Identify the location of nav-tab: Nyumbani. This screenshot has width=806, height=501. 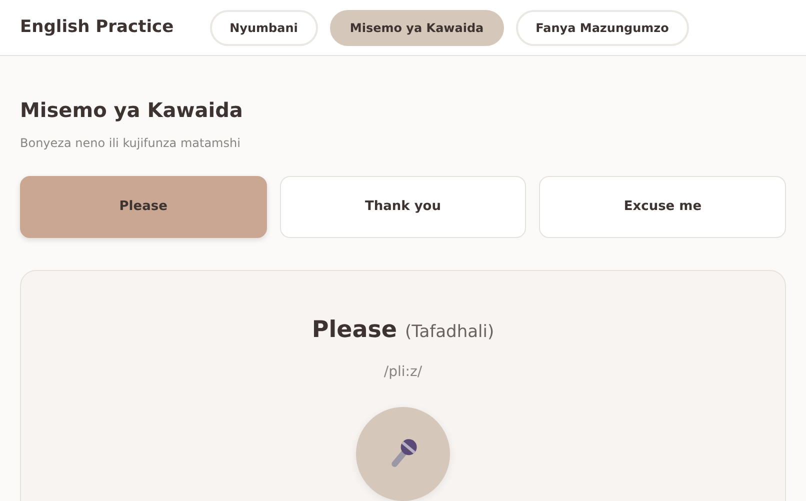
(264, 28).